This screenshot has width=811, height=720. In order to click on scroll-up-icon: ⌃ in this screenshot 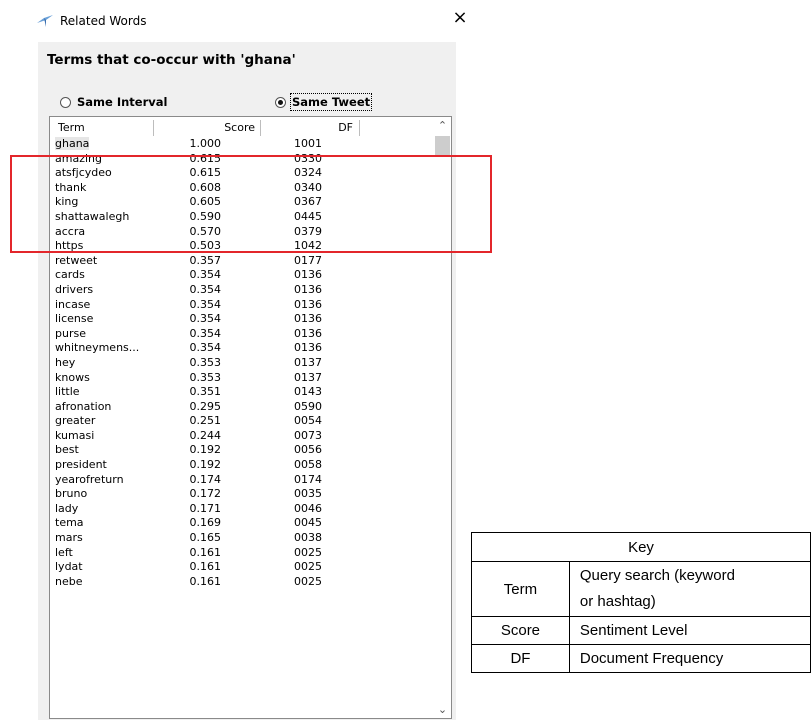, I will do `click(442, 125)`.